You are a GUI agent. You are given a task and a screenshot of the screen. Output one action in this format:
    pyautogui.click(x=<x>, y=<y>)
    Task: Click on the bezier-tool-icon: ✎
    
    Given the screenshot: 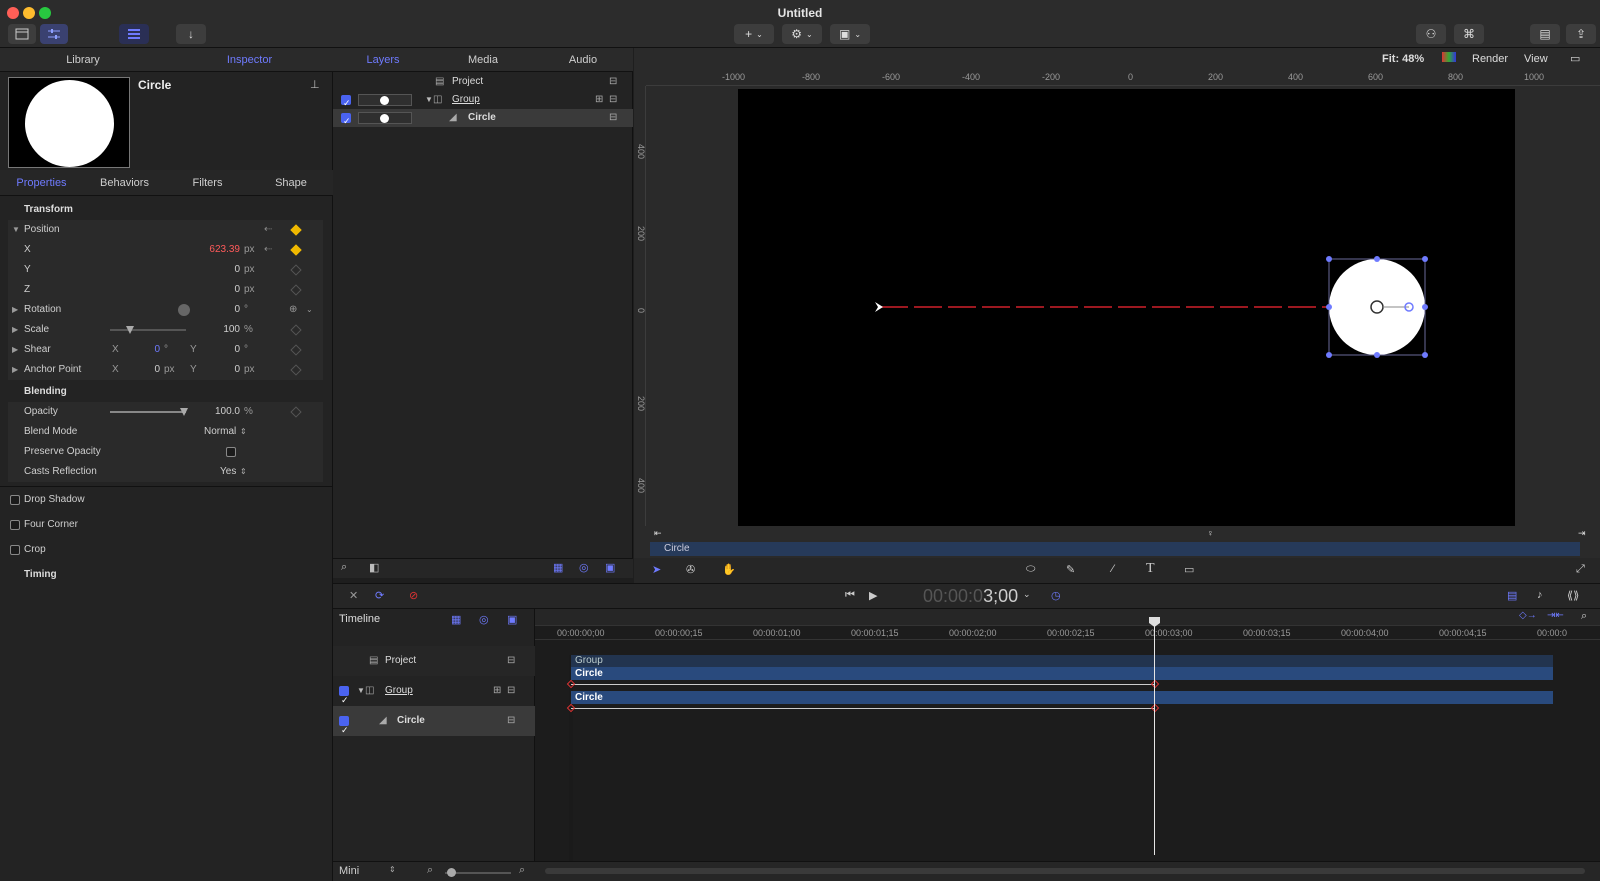 What is the action you would take?
    pyautogui.click(x=1070, y=569)
    